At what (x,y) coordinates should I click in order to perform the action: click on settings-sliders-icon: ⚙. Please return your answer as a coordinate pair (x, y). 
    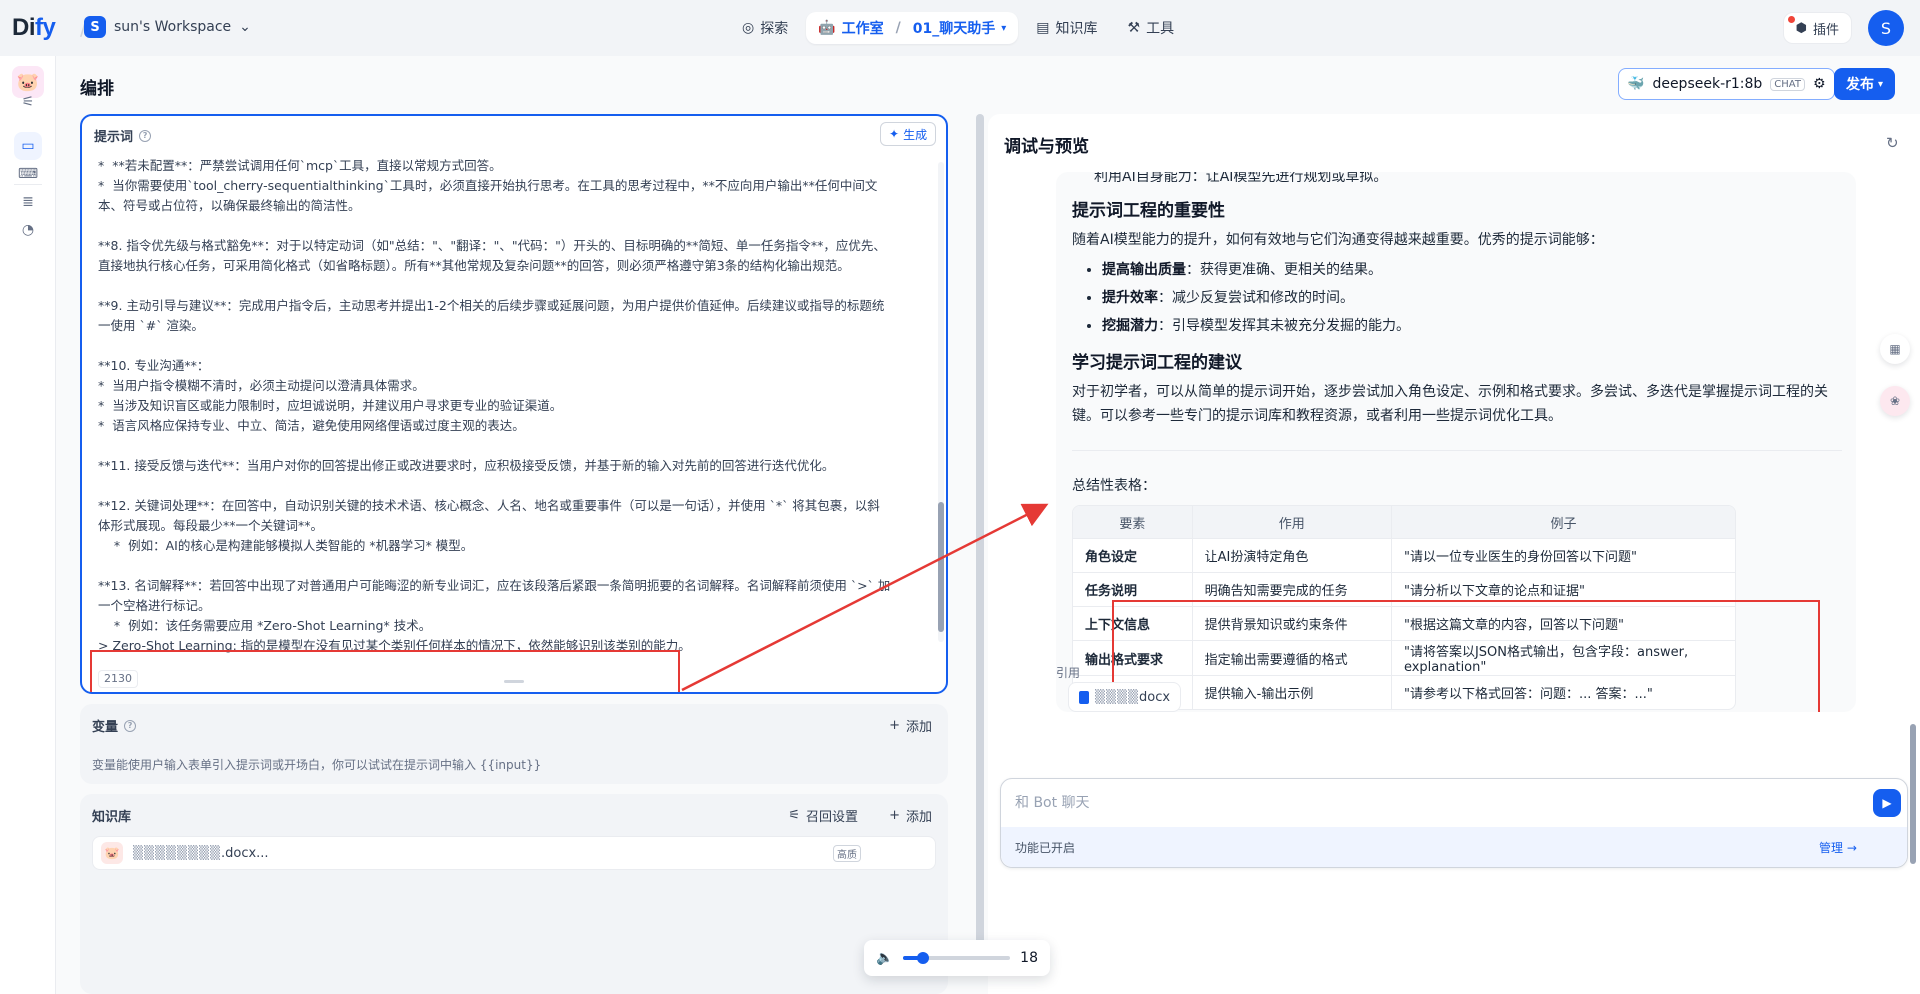
    Looking at the image, I should click on (1819, 84).